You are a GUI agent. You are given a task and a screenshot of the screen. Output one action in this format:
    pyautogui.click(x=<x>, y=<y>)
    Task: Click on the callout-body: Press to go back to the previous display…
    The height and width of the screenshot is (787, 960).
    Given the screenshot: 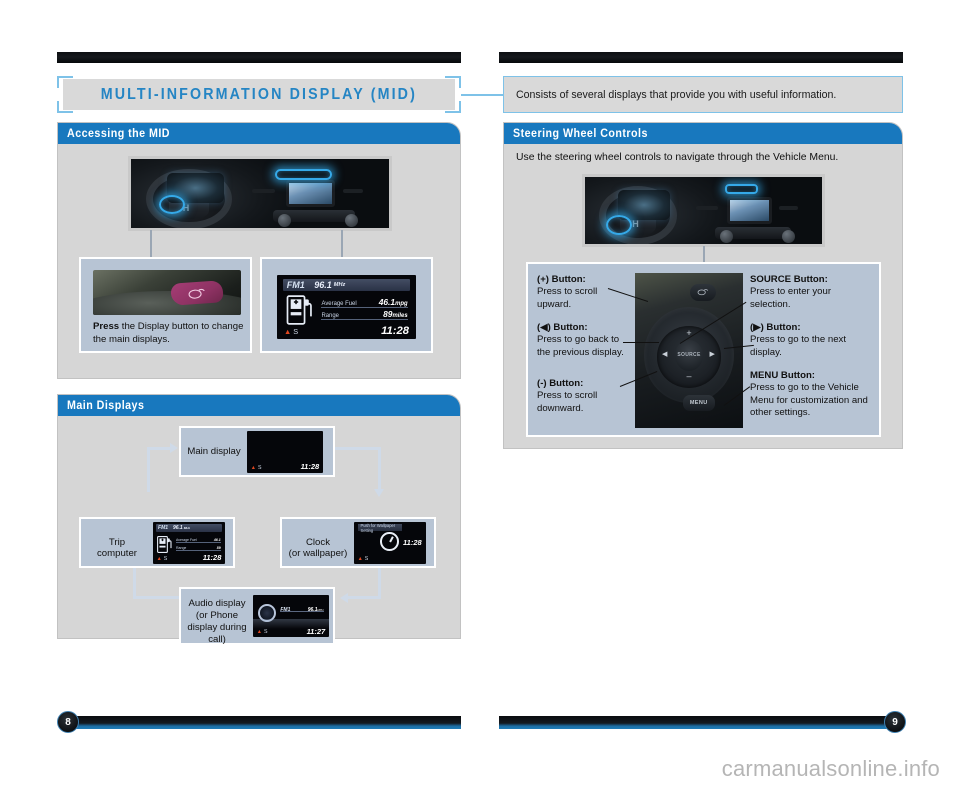 What is the action you would take?
    pyautogui.click(x=580, y=346)
    